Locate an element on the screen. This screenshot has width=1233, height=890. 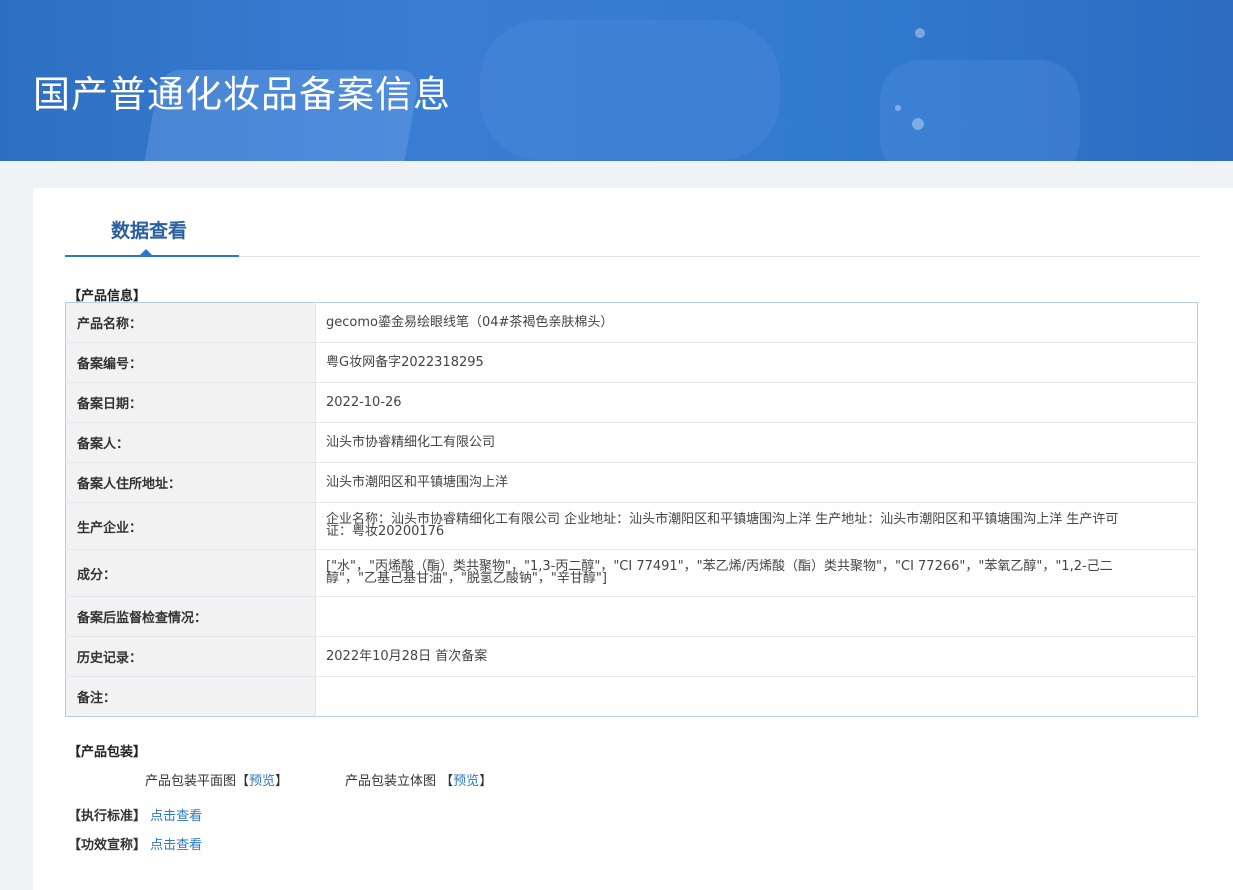
section-efficacy-label: 【功效宣称】 is located at coordinates (107, 845).